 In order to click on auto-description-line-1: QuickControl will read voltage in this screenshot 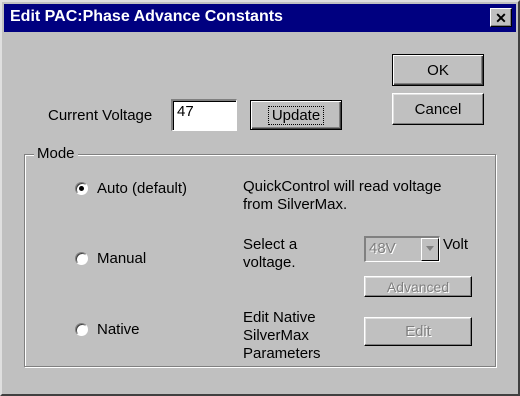, I will do `click(342, 186)`.